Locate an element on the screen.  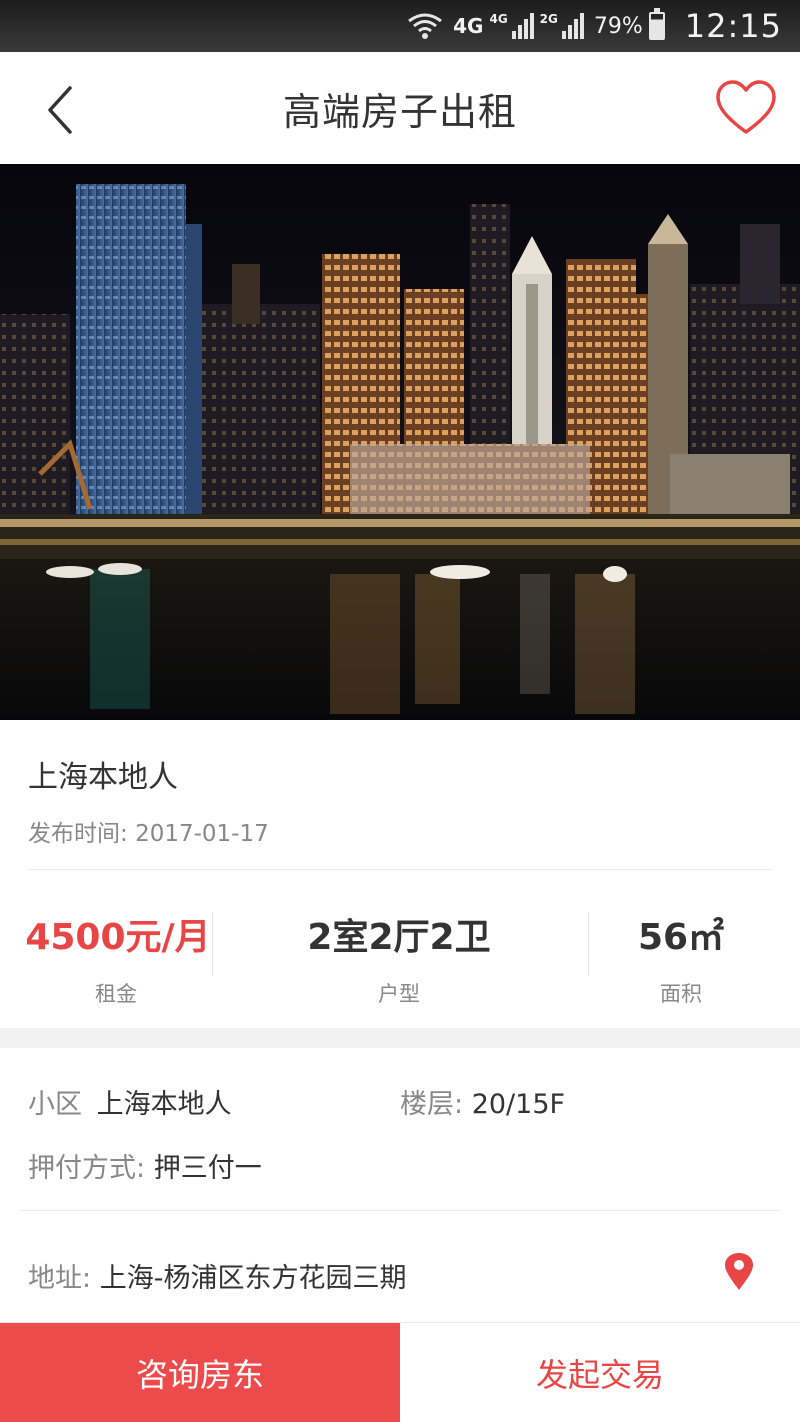
consult-landlord-button: 咨询房东 is located at coordinates (200, 1372).